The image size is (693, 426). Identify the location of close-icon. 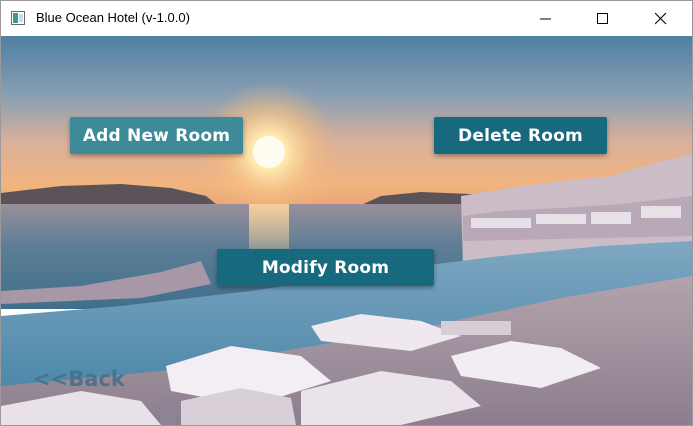
(661, 19).